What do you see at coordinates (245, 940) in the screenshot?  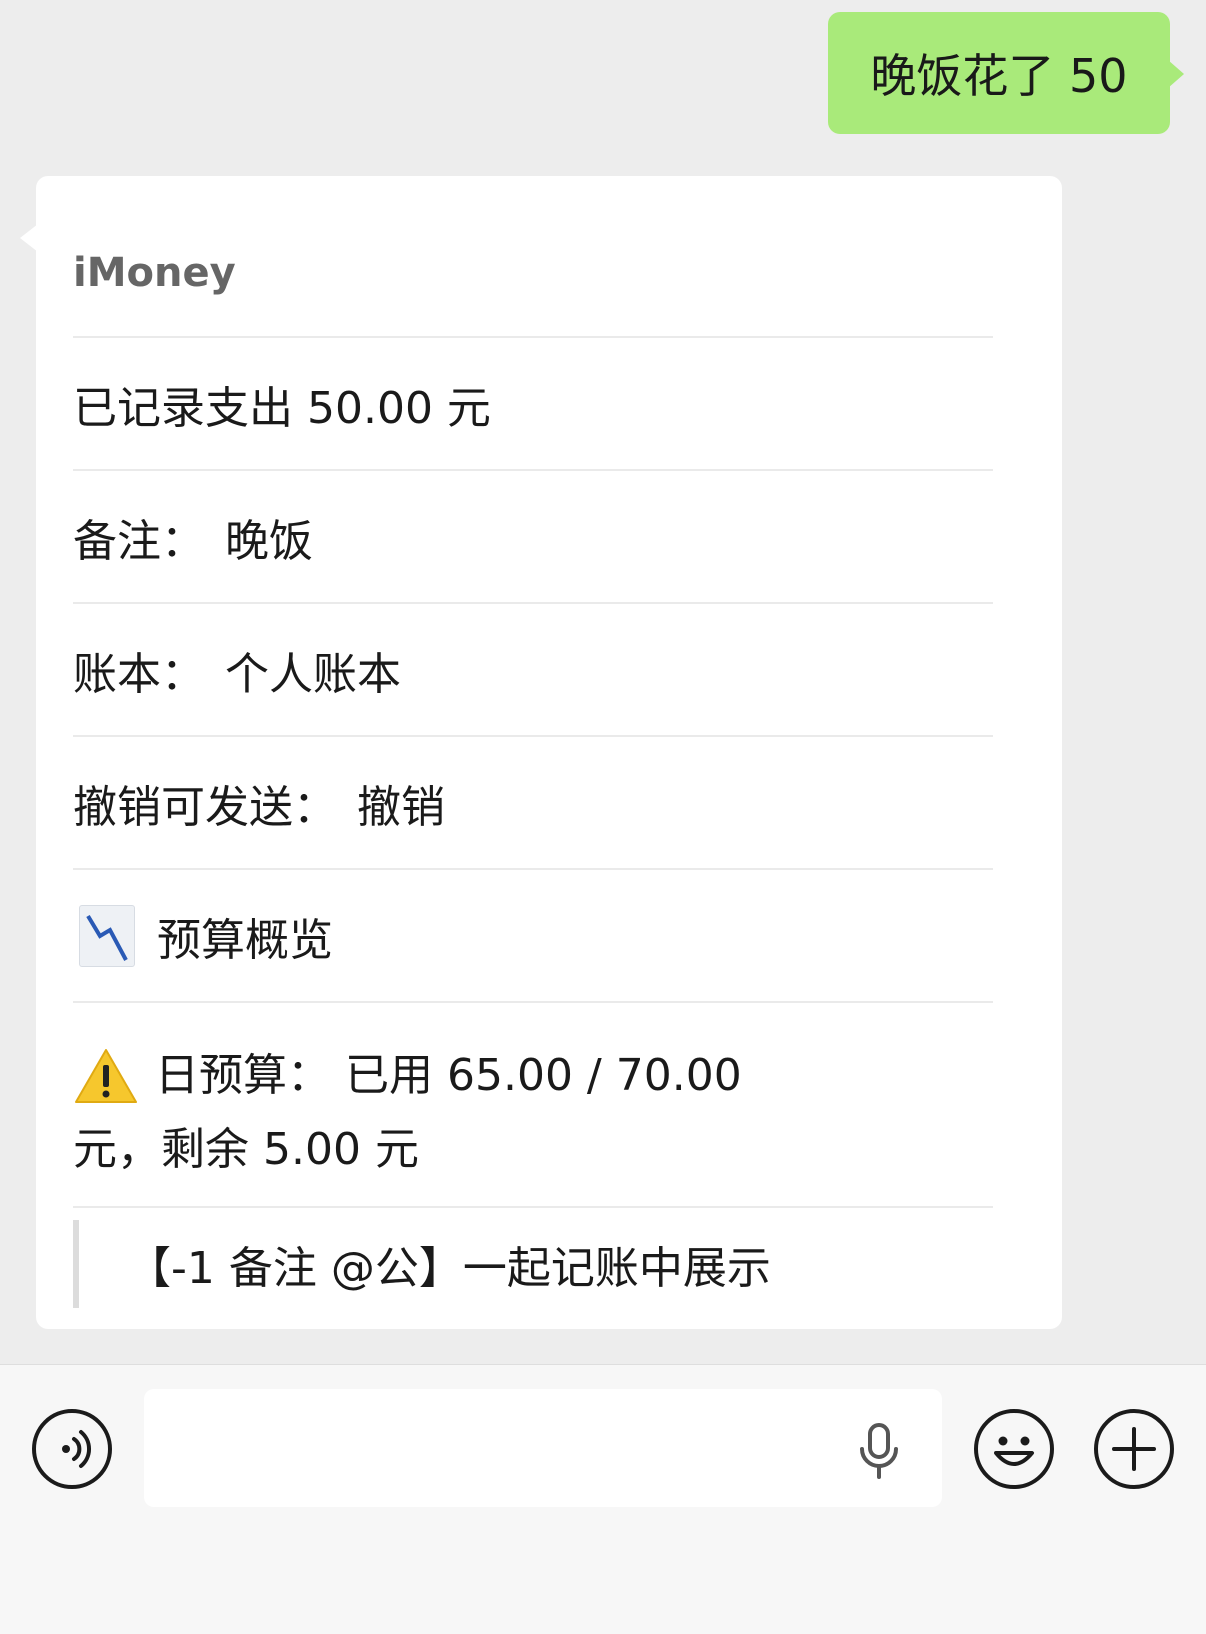 I see `overview-label: 预算概览` at bounding box center [245, 940].